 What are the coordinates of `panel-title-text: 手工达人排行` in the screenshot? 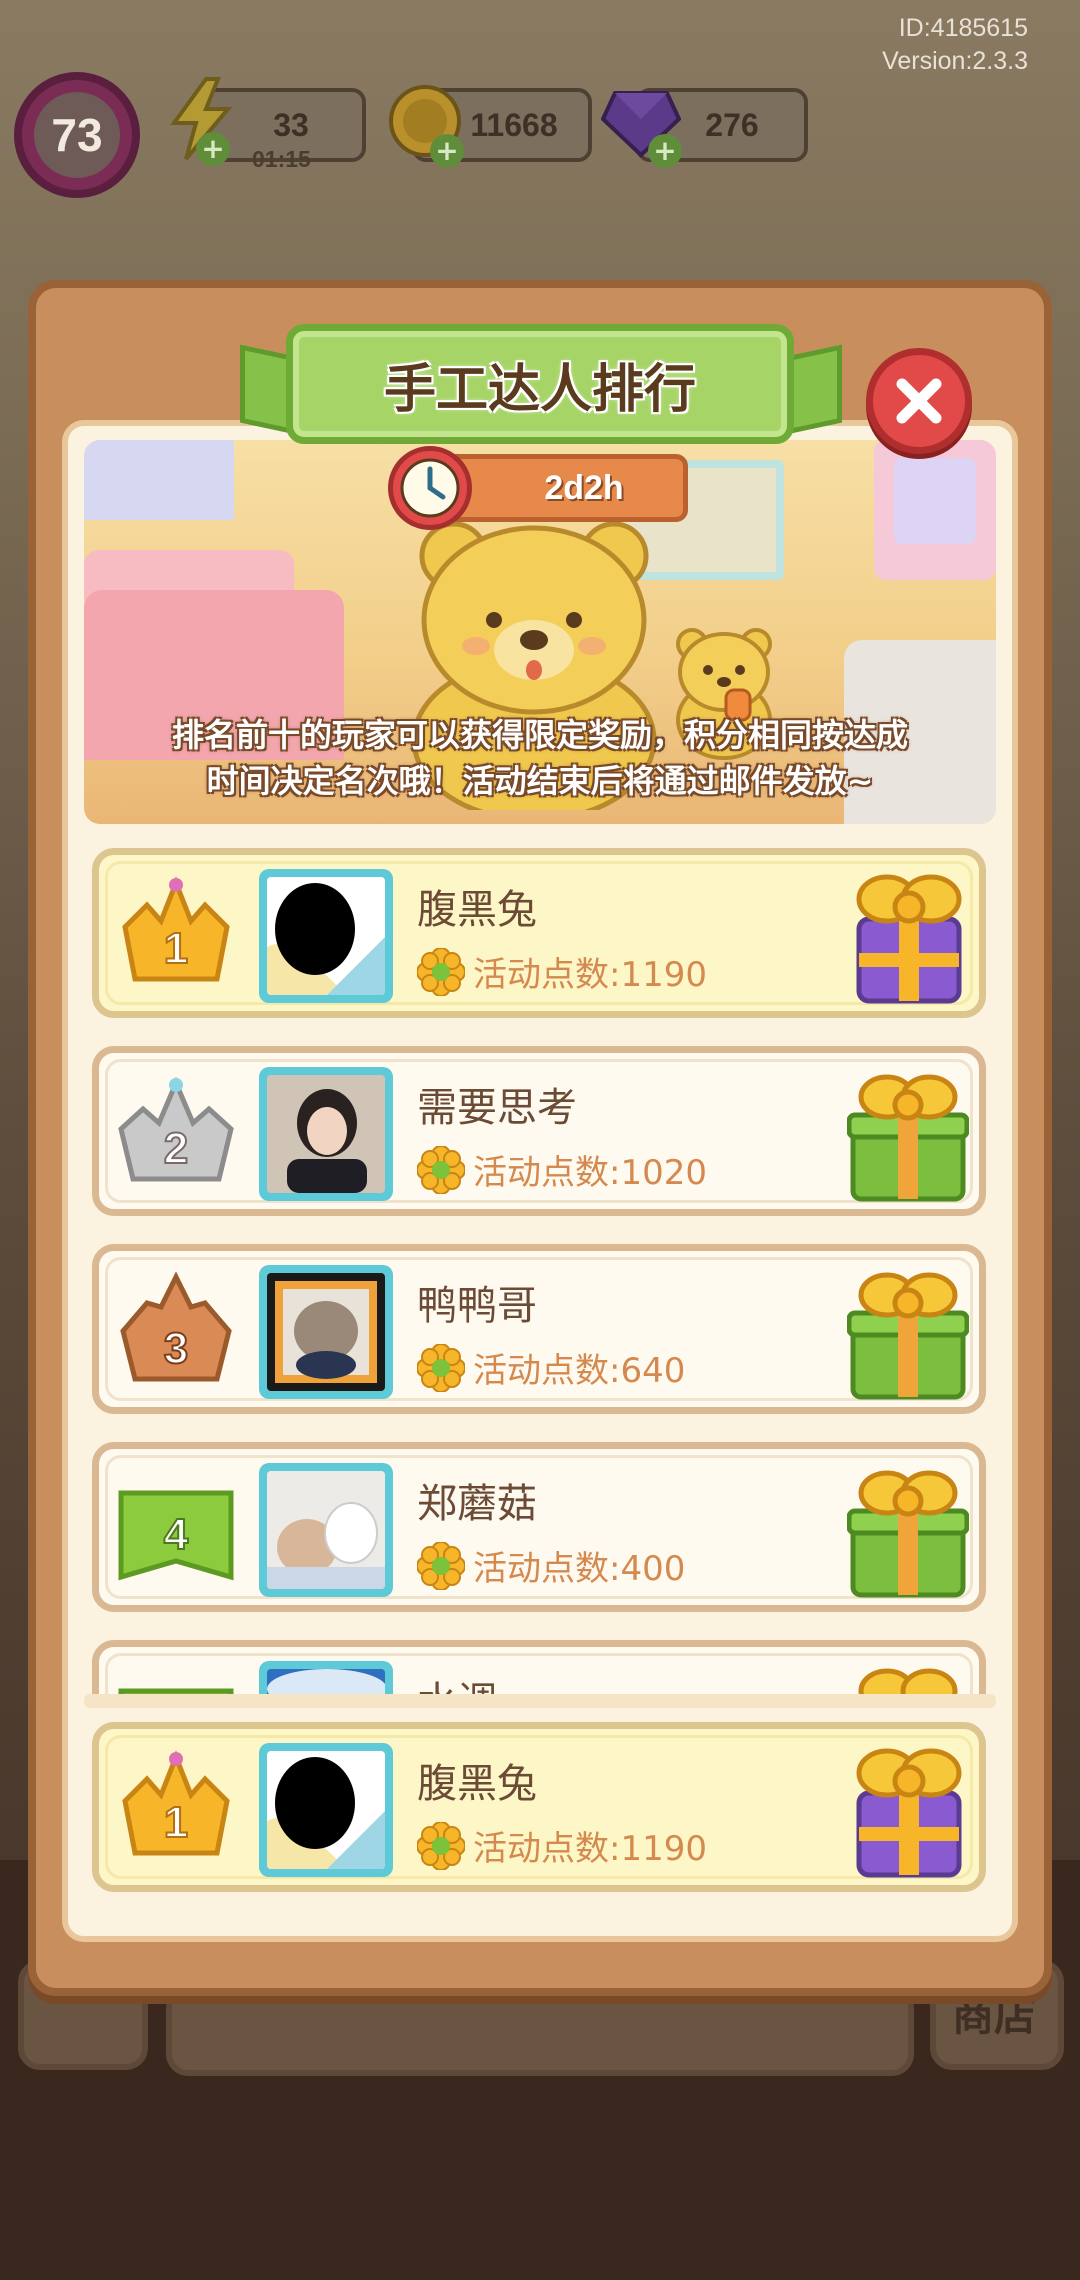 It's located at (539, 389).